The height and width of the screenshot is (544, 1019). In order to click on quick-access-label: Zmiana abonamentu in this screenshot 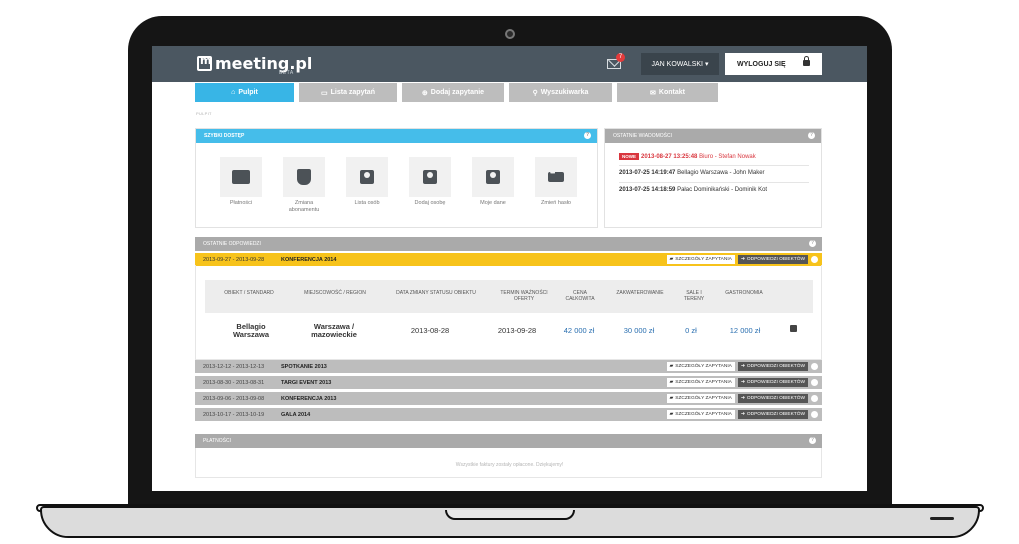, I will do `click(304, 206)`.